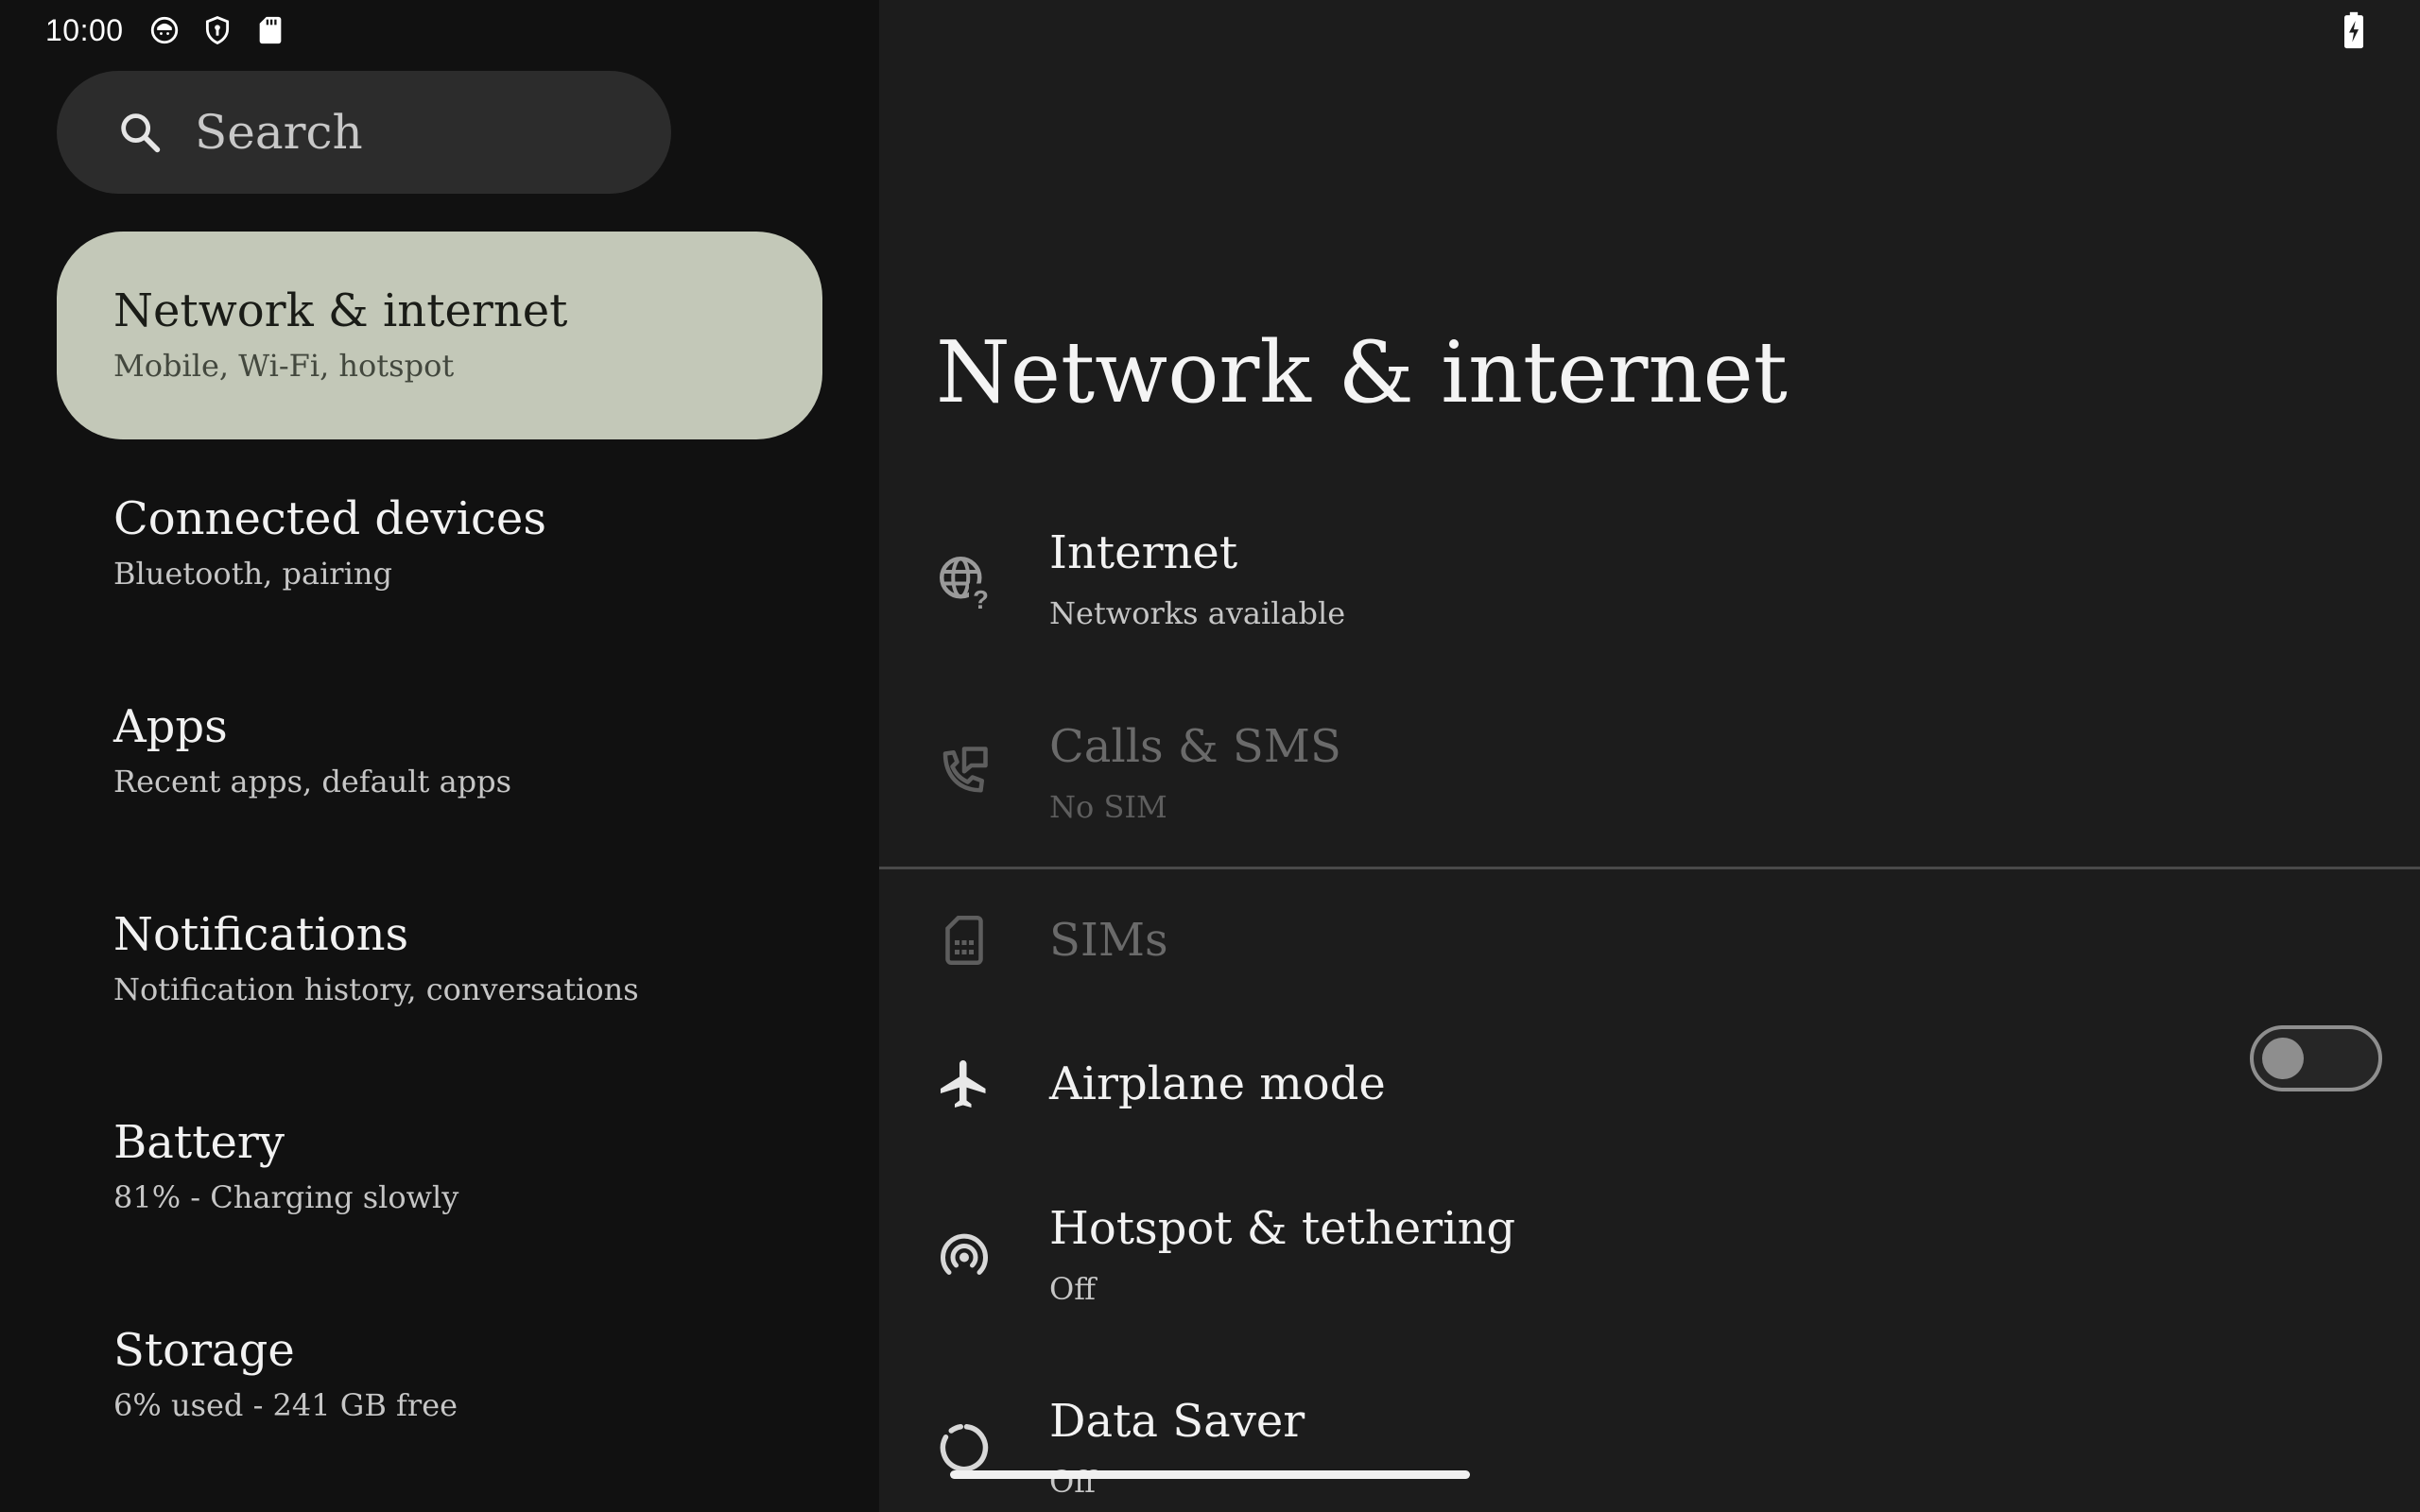 Image resolution: width=2420 pixels, height=1512 pixels. I want to click on sidebar-item-title: Notifications, so click(261, 934).